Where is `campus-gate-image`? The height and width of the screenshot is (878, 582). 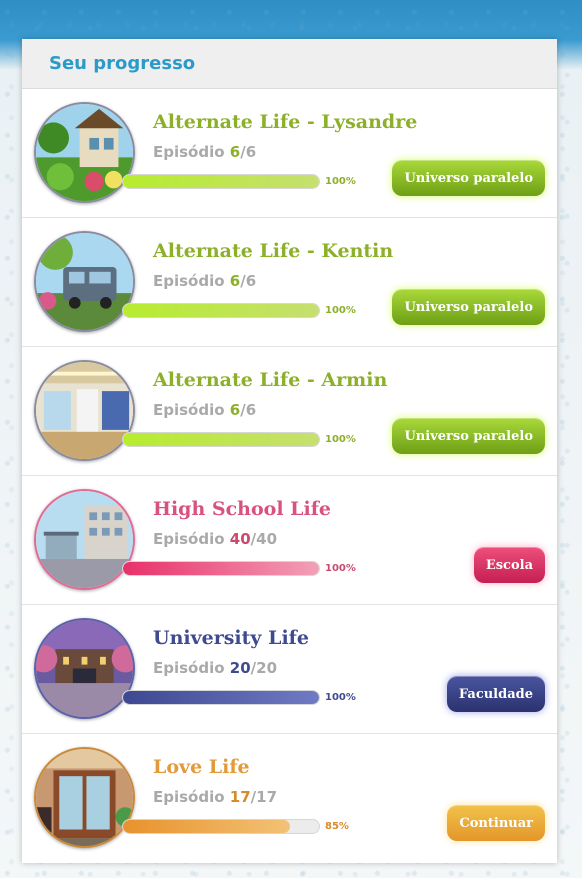
campus-gate-image is located at coordinates (84, 668).